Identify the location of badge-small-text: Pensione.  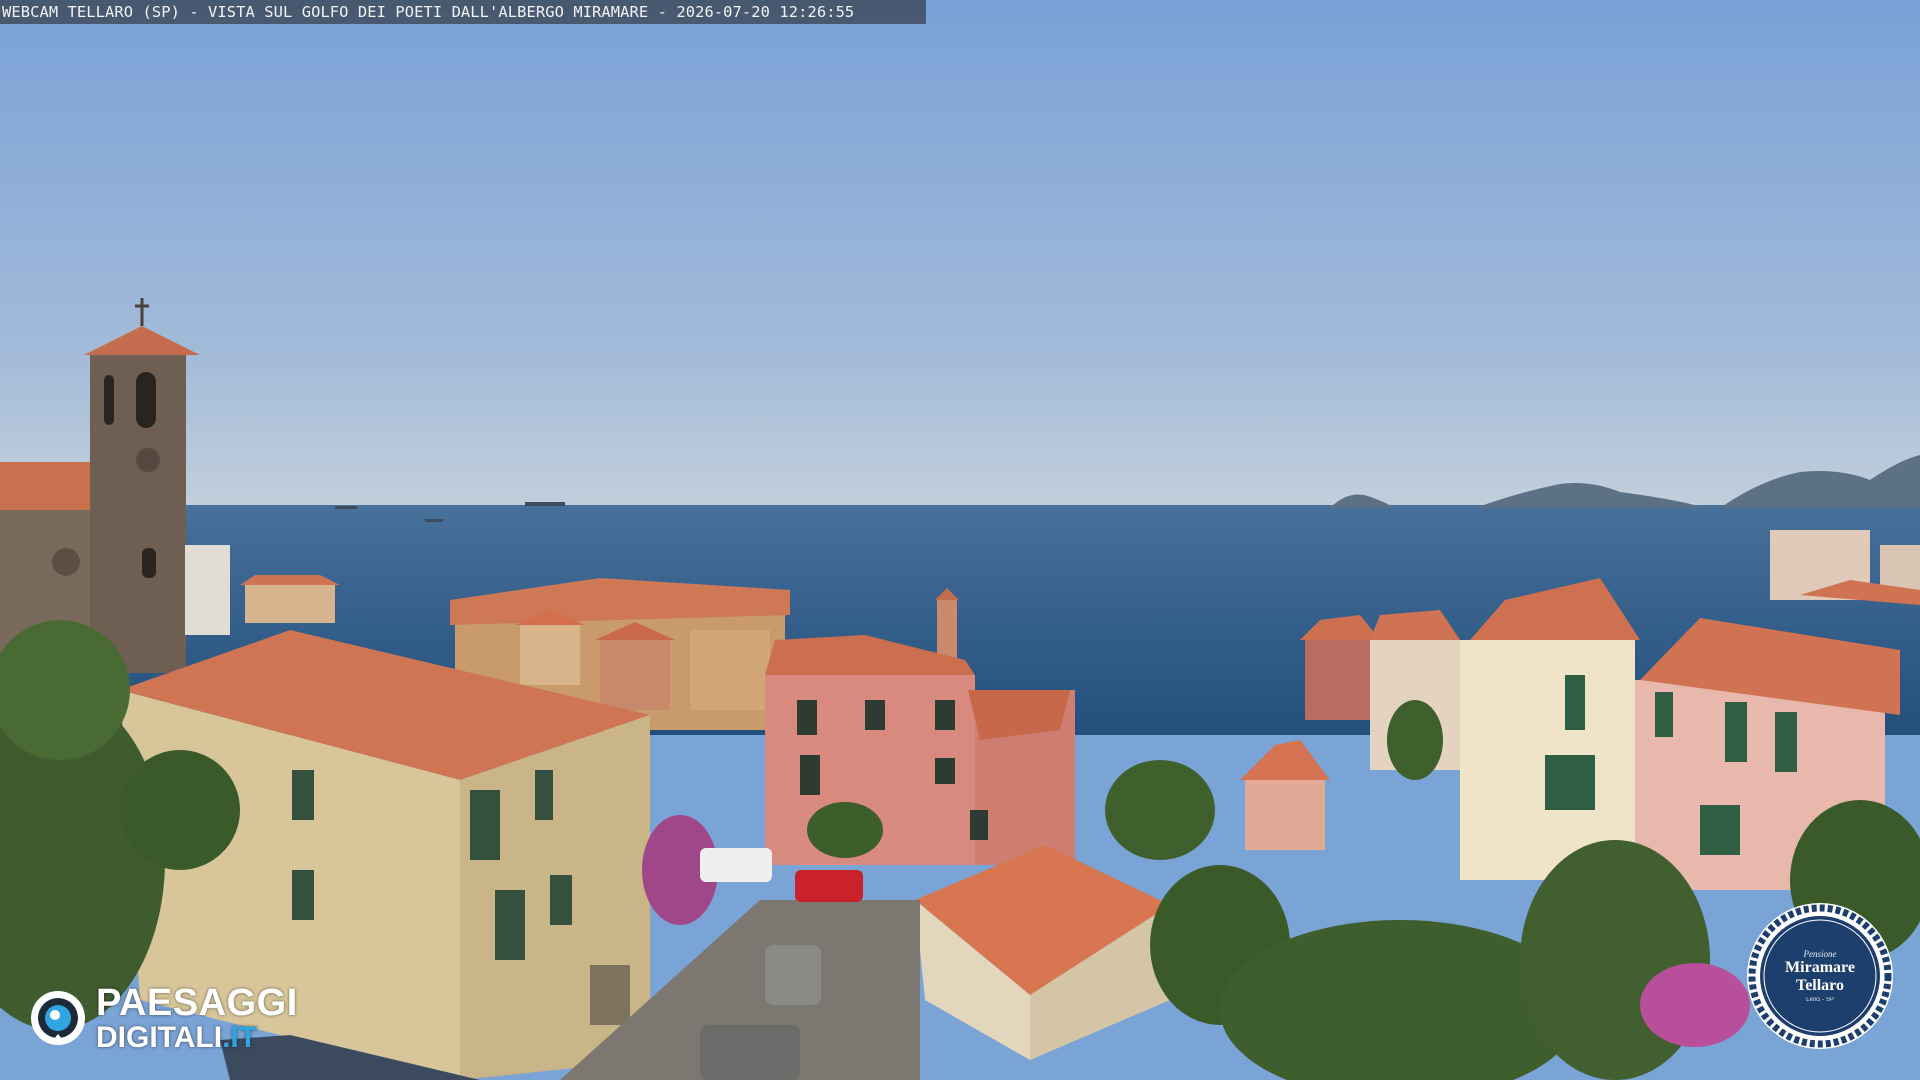
(1820, 954).